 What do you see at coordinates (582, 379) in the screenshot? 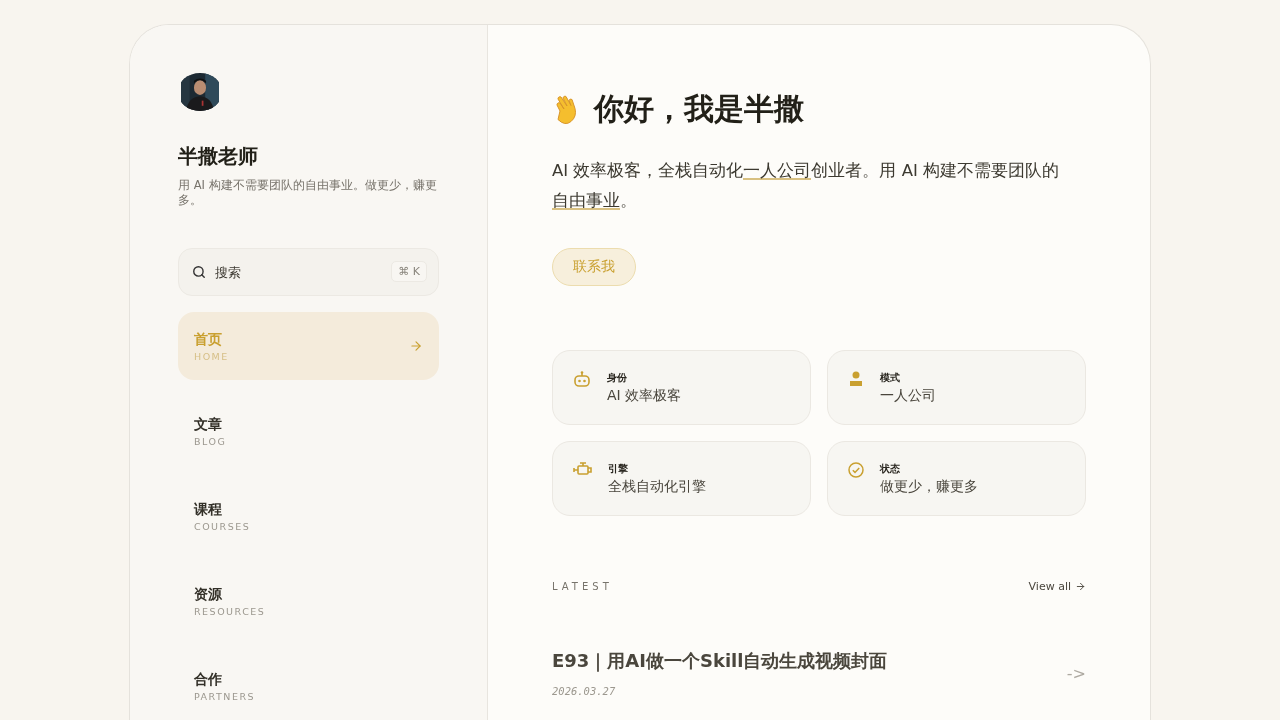
I see `robot-icon` at bounding box center [582, 379].